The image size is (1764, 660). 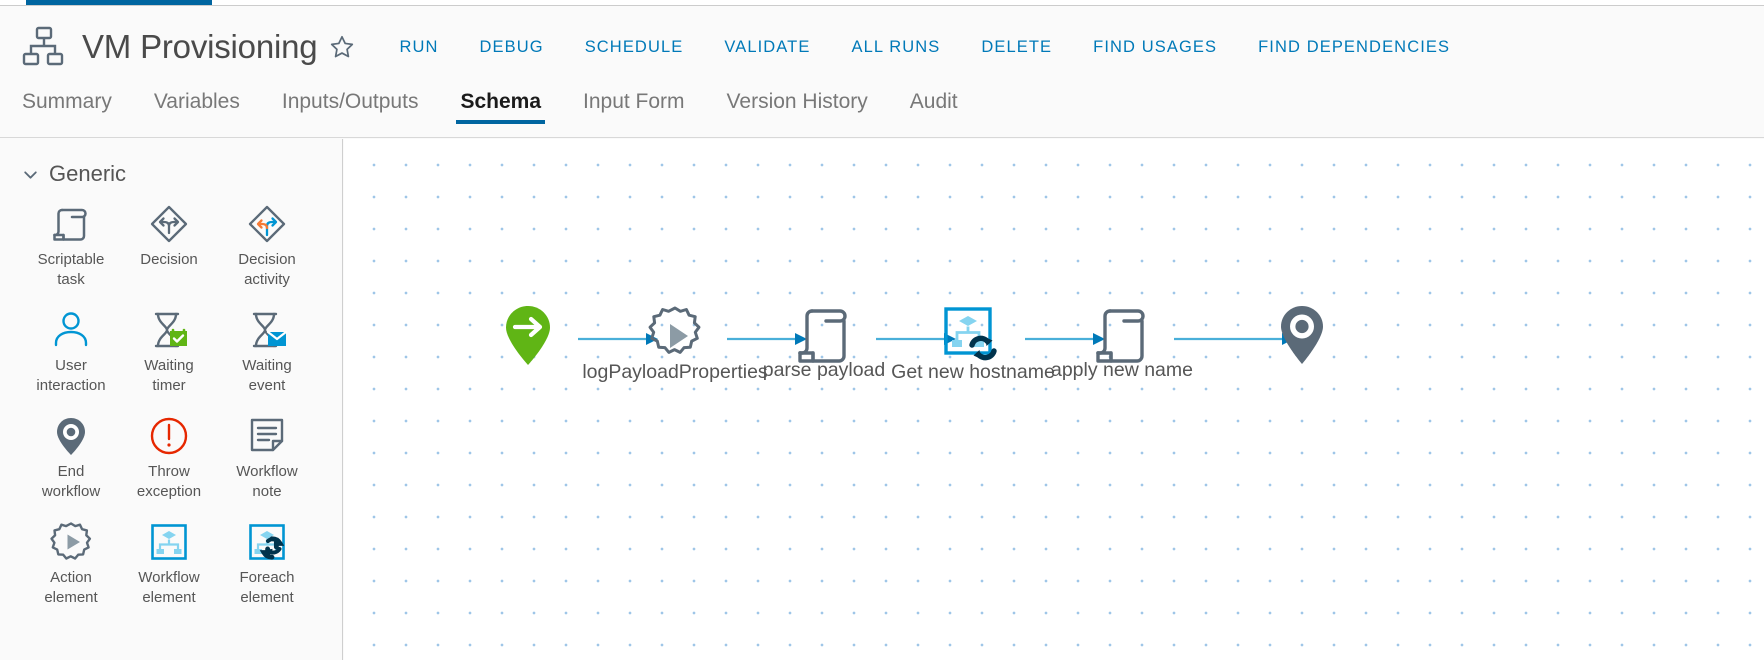 I want to click on action-find-usages: FIND USAGES, so click(x=1155, y=47).